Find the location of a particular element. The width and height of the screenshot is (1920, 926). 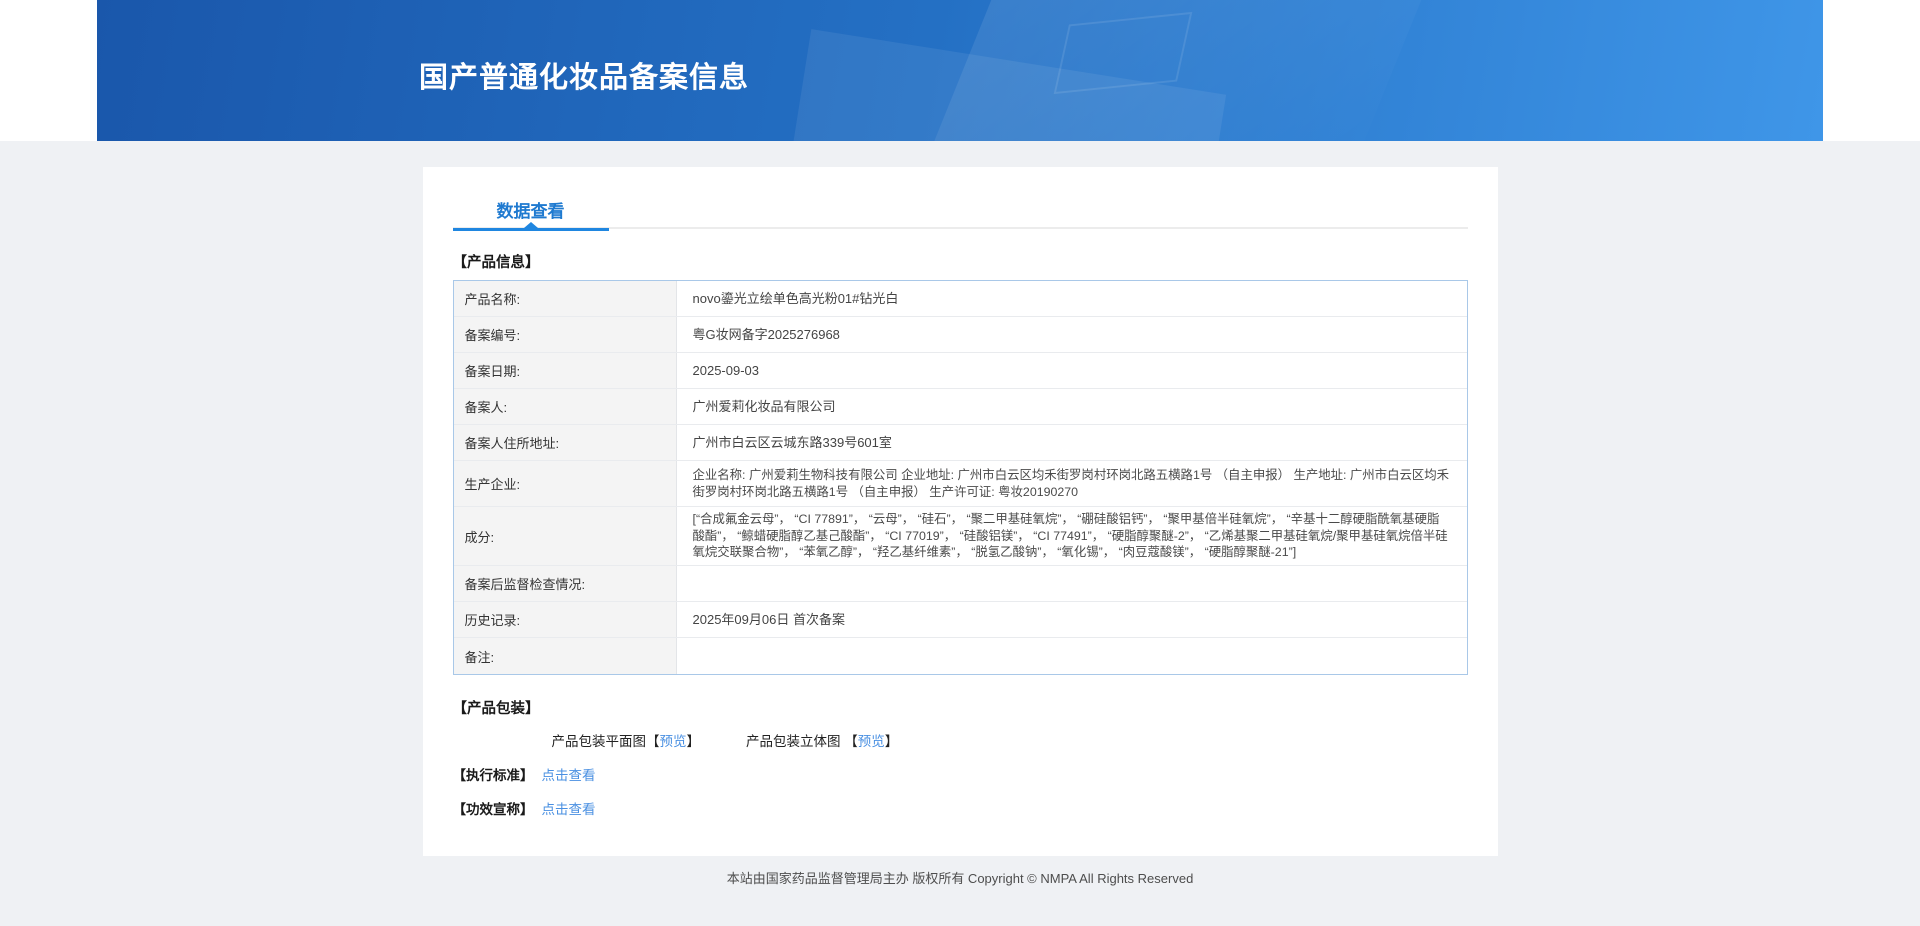

section-standard-title: 【执行标准】 is located at coordinates (493, 776).